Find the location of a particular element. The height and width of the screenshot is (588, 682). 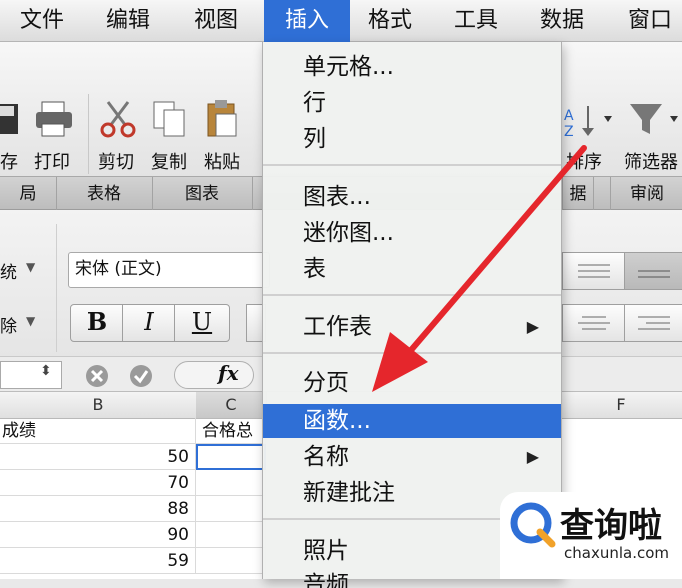

watermark-logo: 查询啦 chaxunla.com is located at coordinates (591, 535).